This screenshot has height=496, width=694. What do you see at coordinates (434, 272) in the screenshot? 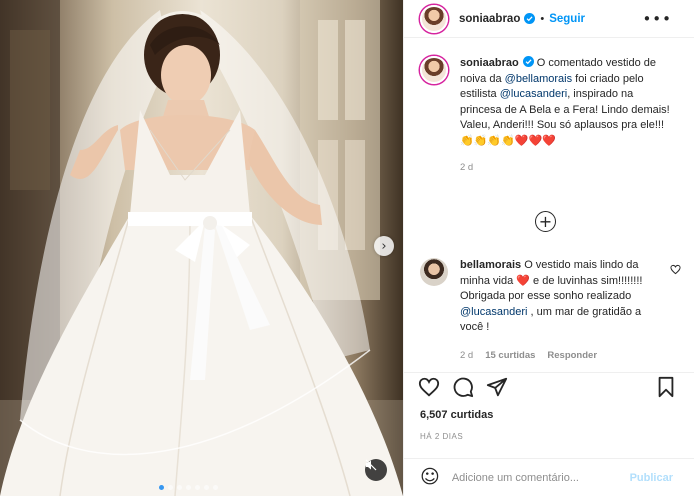
I see `commenter-avatar` at bounding box center [434, 272].